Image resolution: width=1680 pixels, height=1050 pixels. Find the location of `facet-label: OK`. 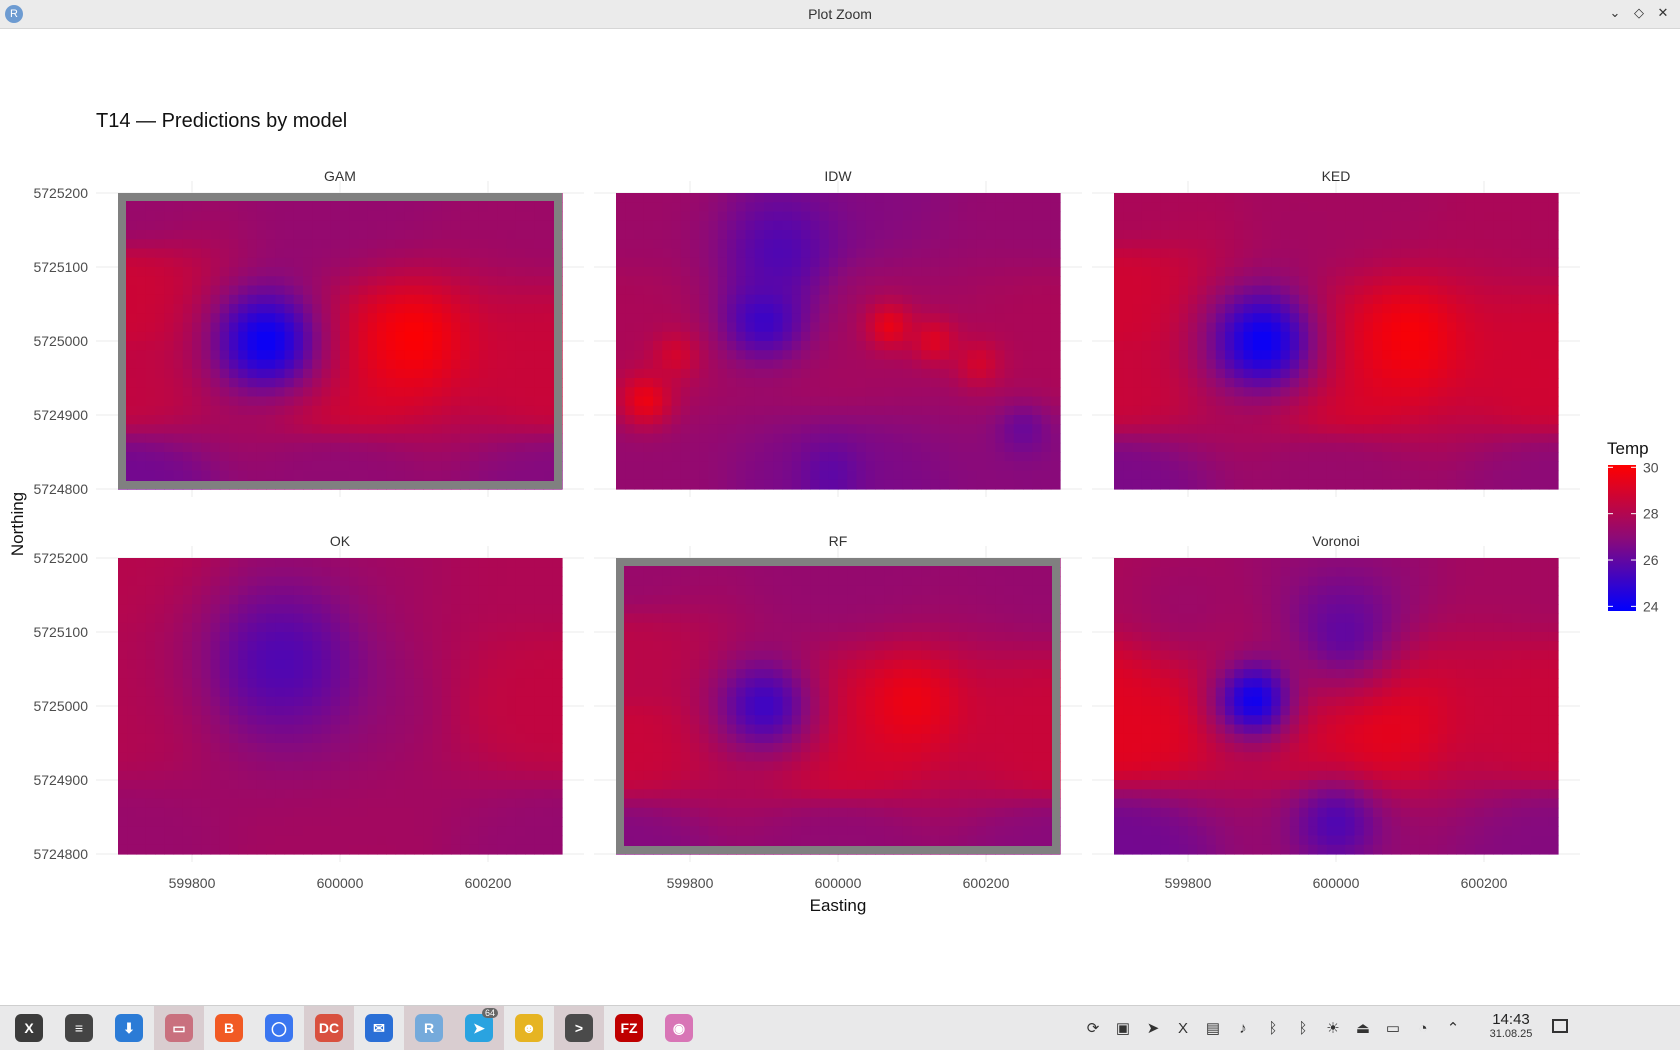

facet-label: OK is located at coordinates (340, 541).